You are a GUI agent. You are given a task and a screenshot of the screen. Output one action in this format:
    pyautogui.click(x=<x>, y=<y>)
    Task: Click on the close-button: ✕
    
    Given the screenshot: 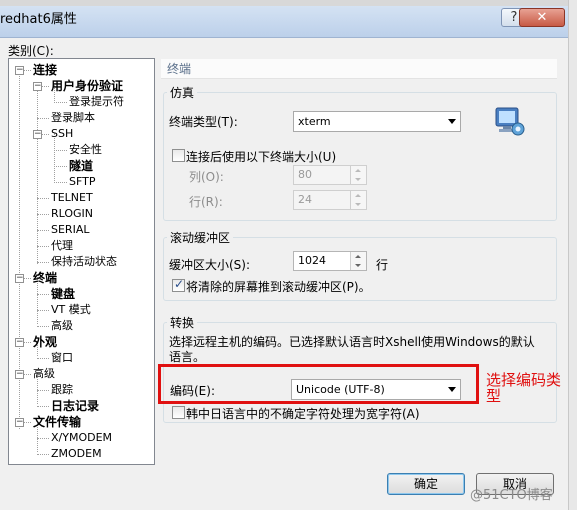 What is the action you would take?
    pyautogui.click(x=542, y=17)
    